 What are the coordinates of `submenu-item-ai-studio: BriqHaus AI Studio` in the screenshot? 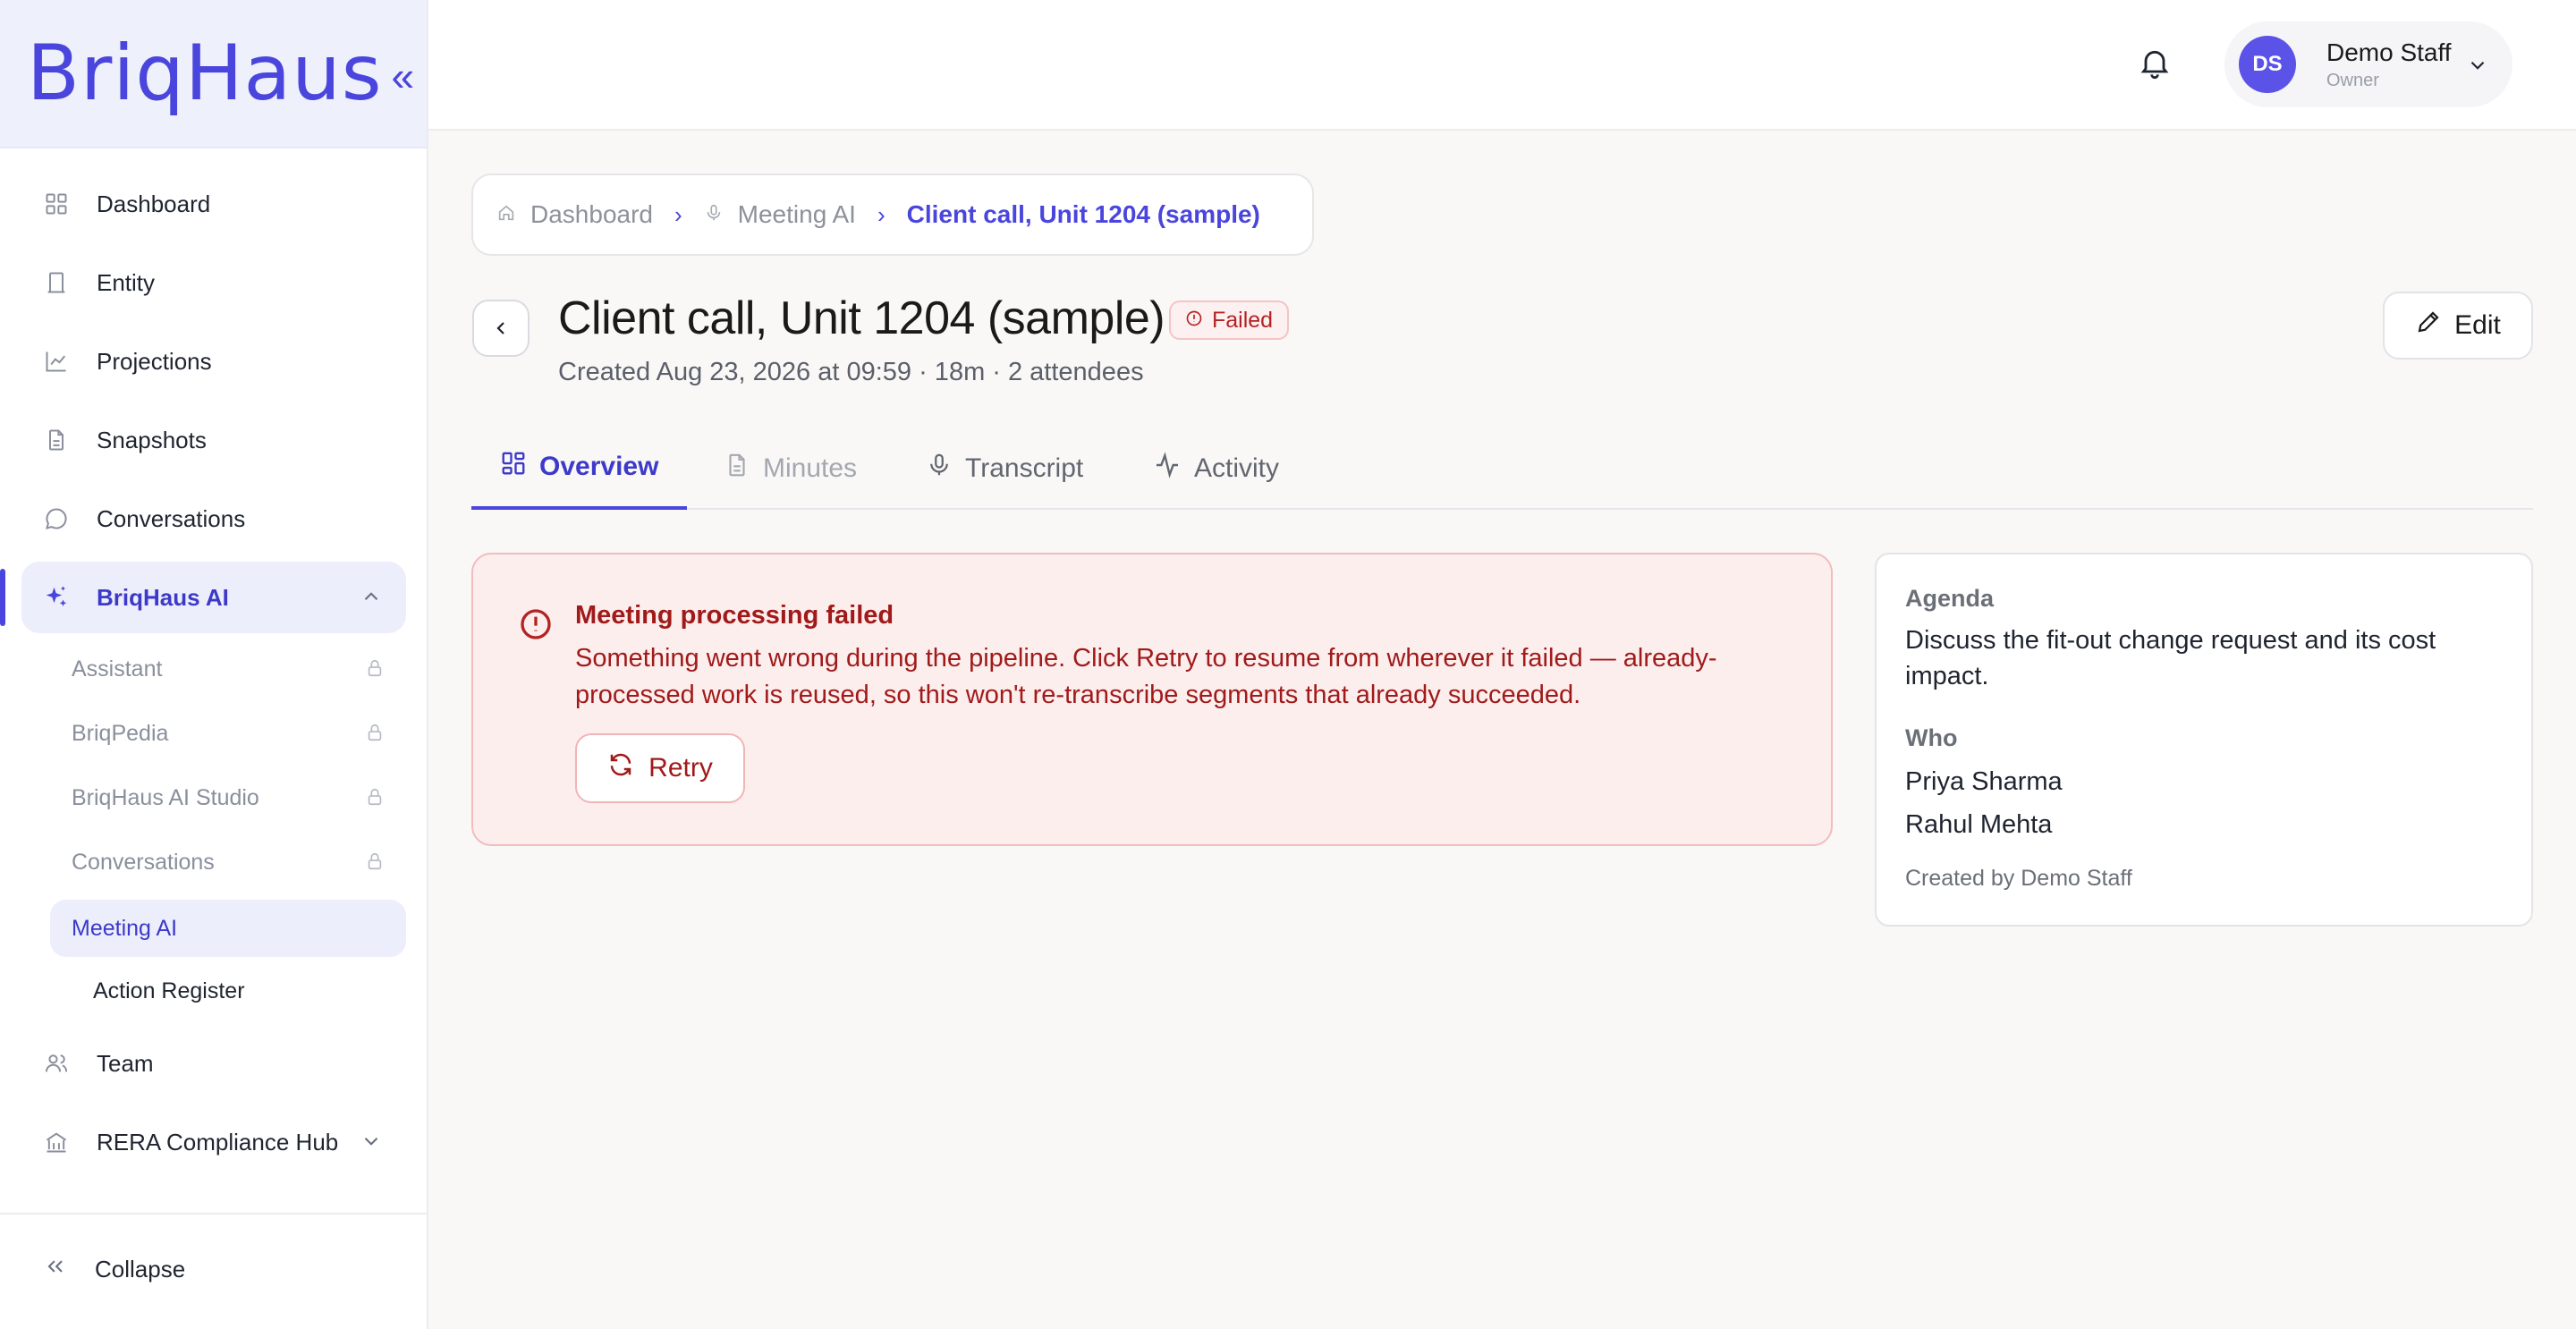 It's located at (228, 797).